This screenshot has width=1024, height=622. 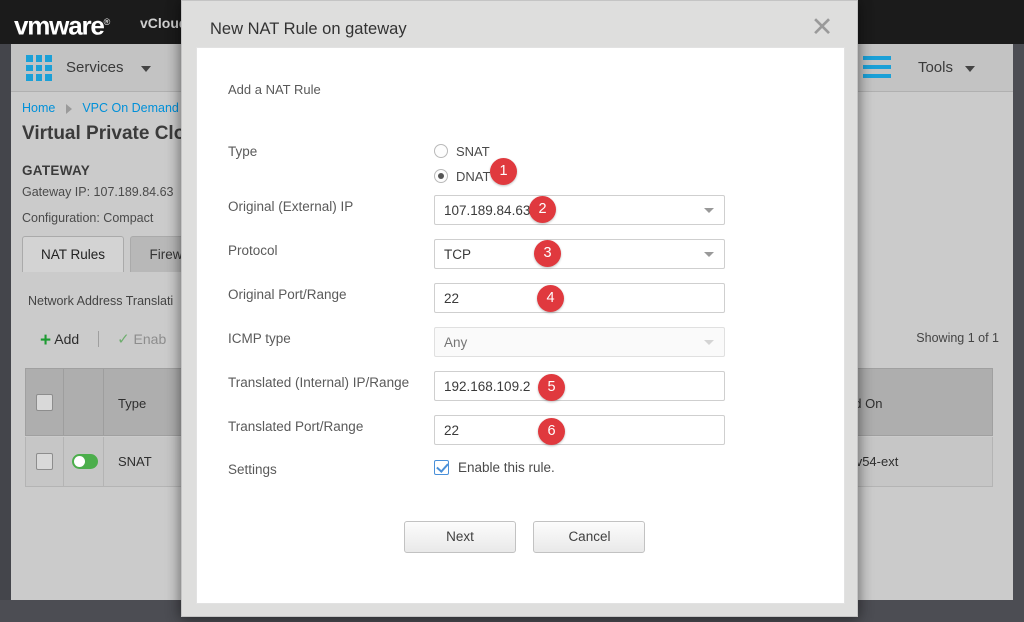 I want to click on row-checkbox-cell, so click(x=45, y=461).